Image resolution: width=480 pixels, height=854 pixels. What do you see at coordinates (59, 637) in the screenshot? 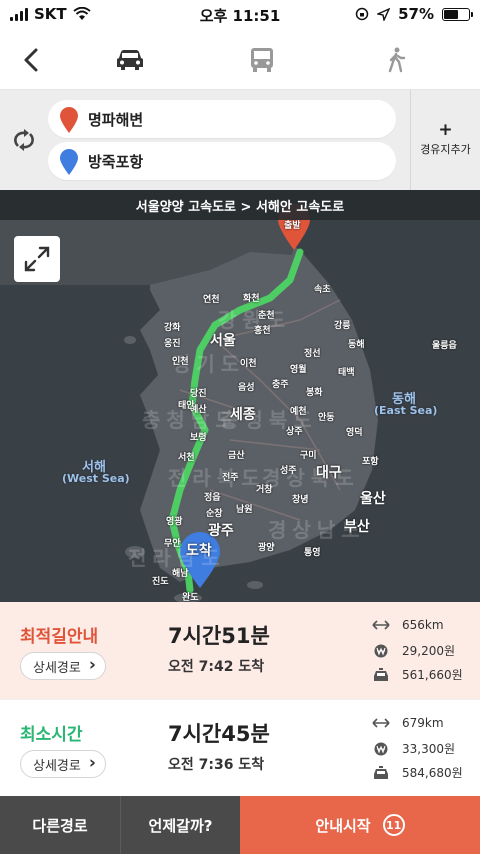
I see `route-name: 최적길안내` at bounding box center [59, 637].